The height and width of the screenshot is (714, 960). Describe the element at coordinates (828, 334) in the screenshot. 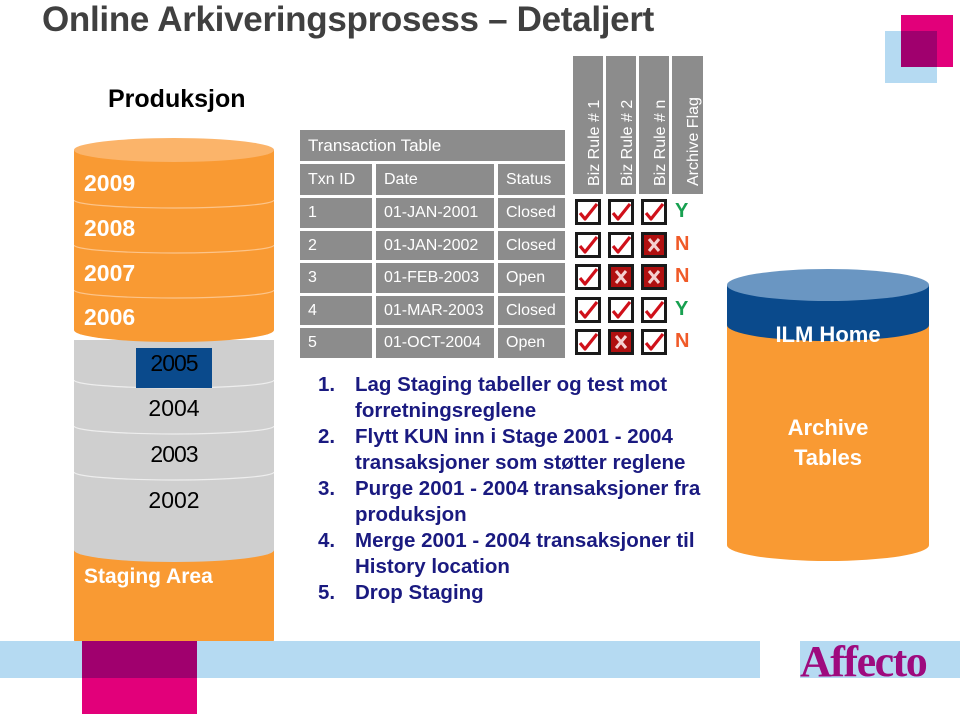

I see `ilm-home-label: ILM Home` at that location.